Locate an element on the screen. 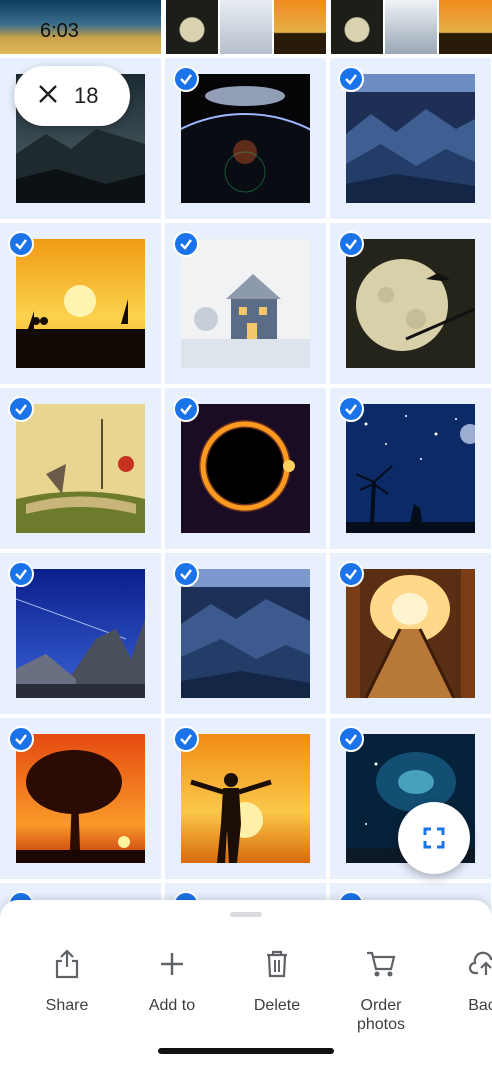 The height and width of the screenshot is (1065, 492). misty-blue-mountains-image is located at coordinates (245, 633).